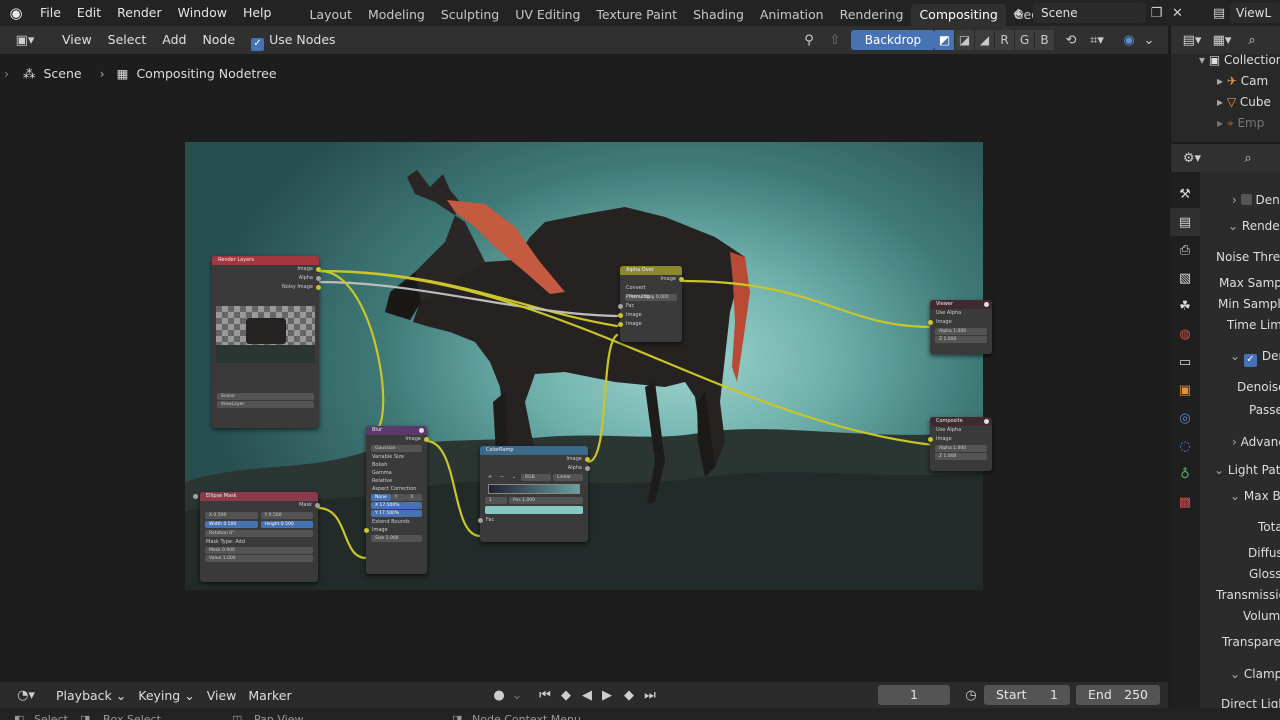 The image size is (1280, 720). What do you see at coordinates (1045, 40) in the screenshot?
I see `channel-b-button: B` at bounding box center [1045, 40].